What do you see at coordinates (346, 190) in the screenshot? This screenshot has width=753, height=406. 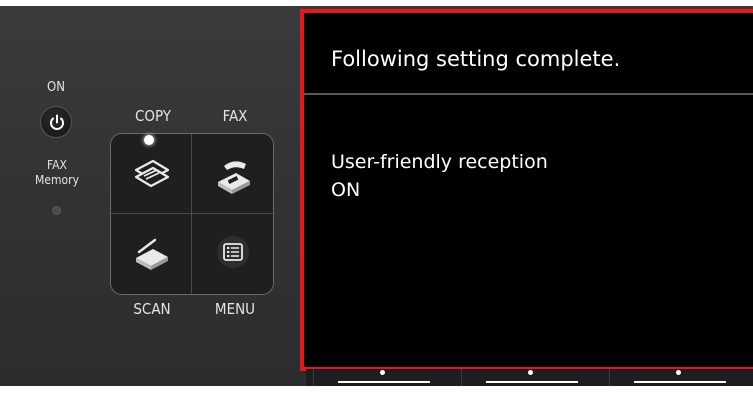 I see `setting-value: ON` at bounding box center [346, 190].